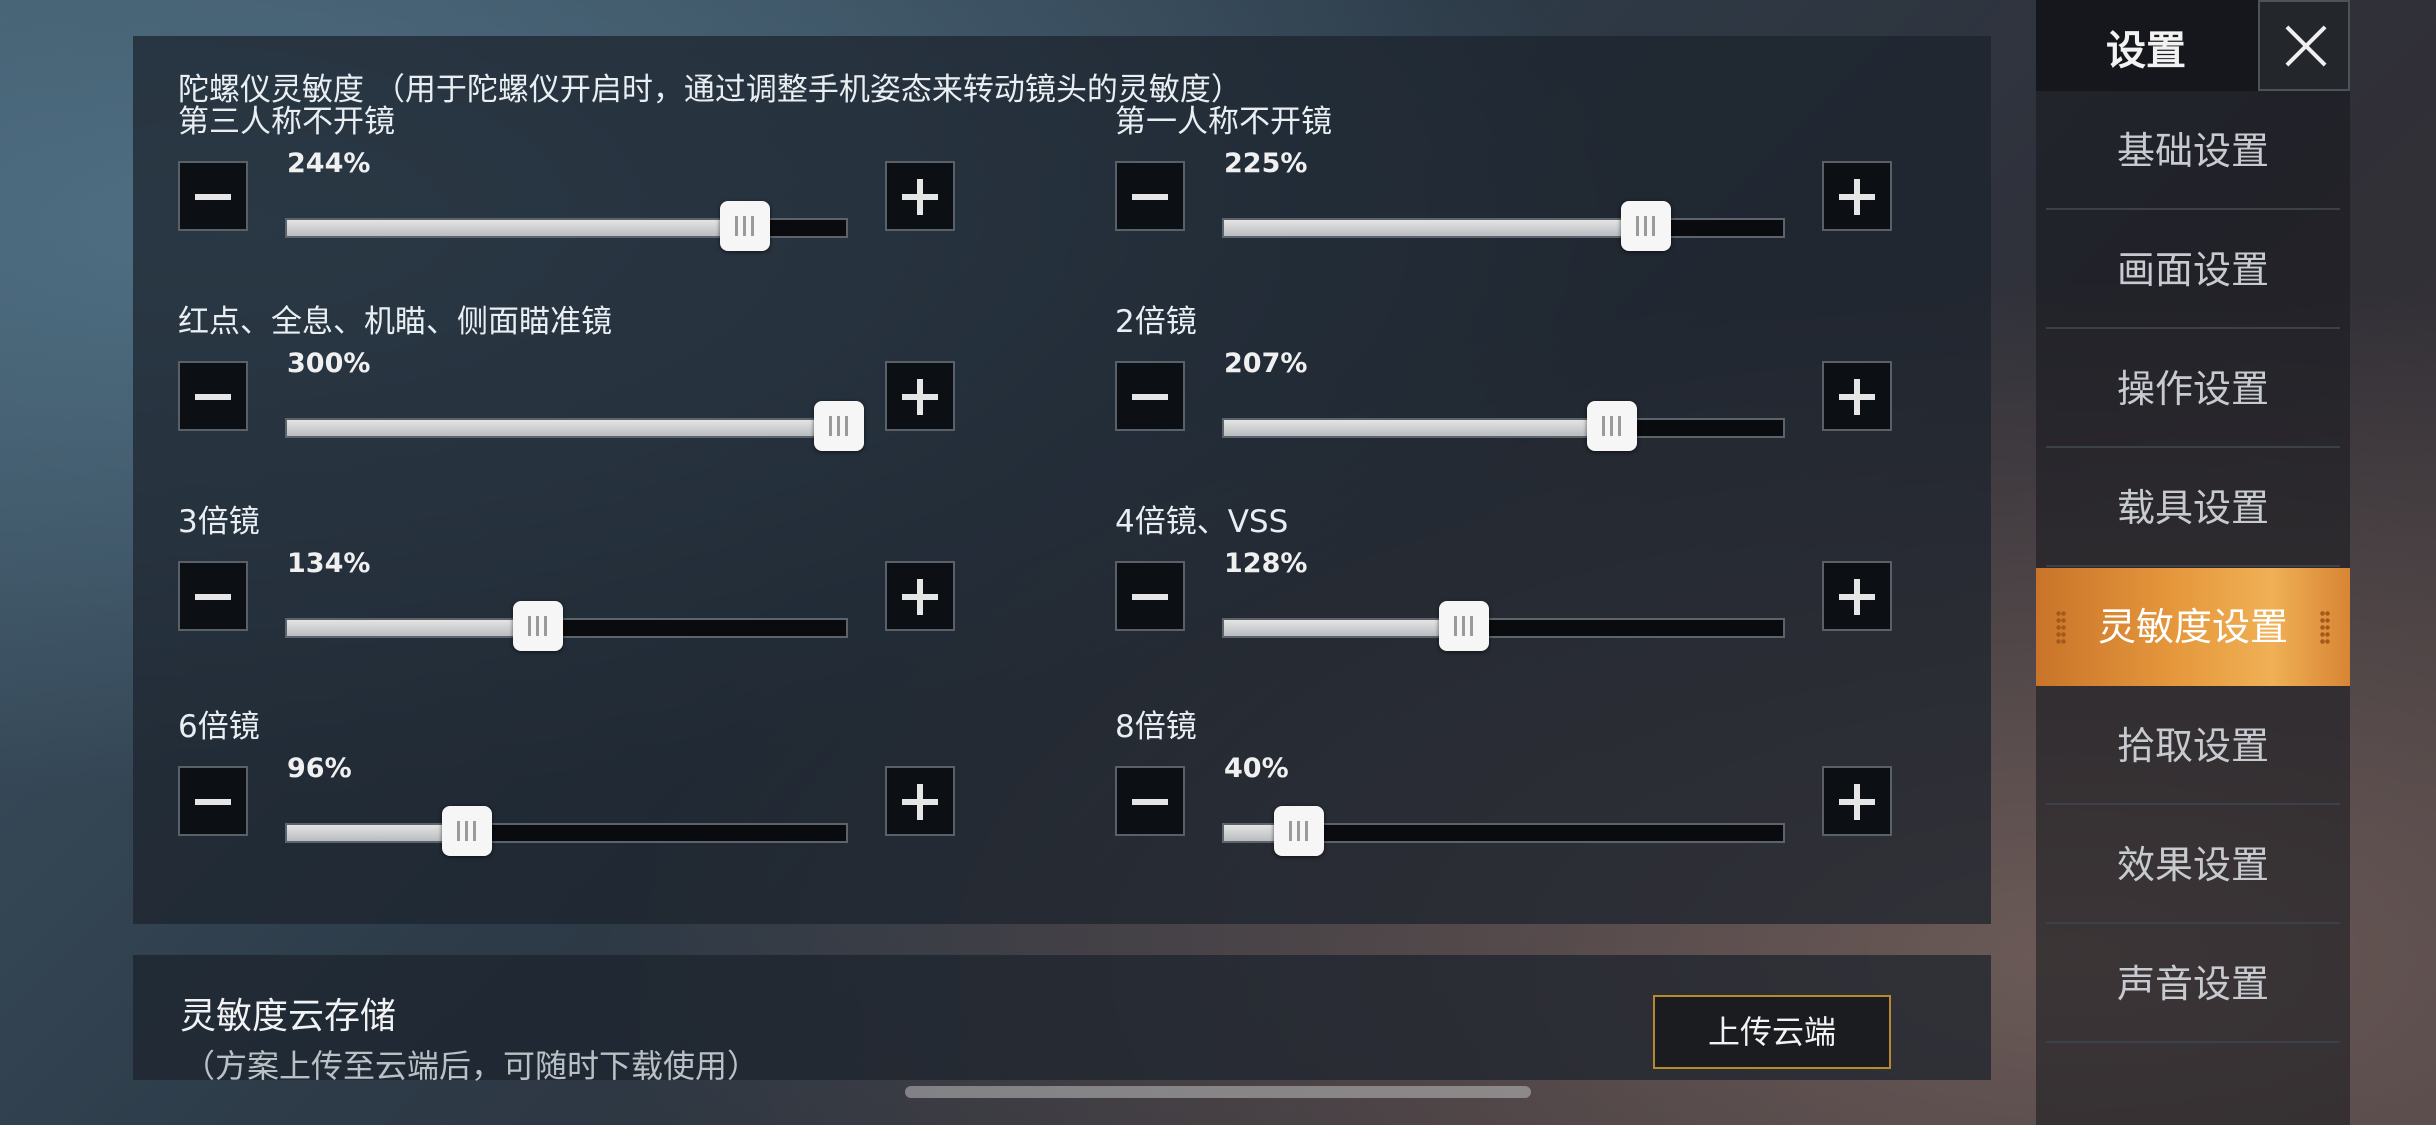 This screenshot has height=1125, width=2436. What do you see at coordinates (1266, 363) in the screenshot?
I see `slider-value: 207%` at bounding box center [1266, 363].